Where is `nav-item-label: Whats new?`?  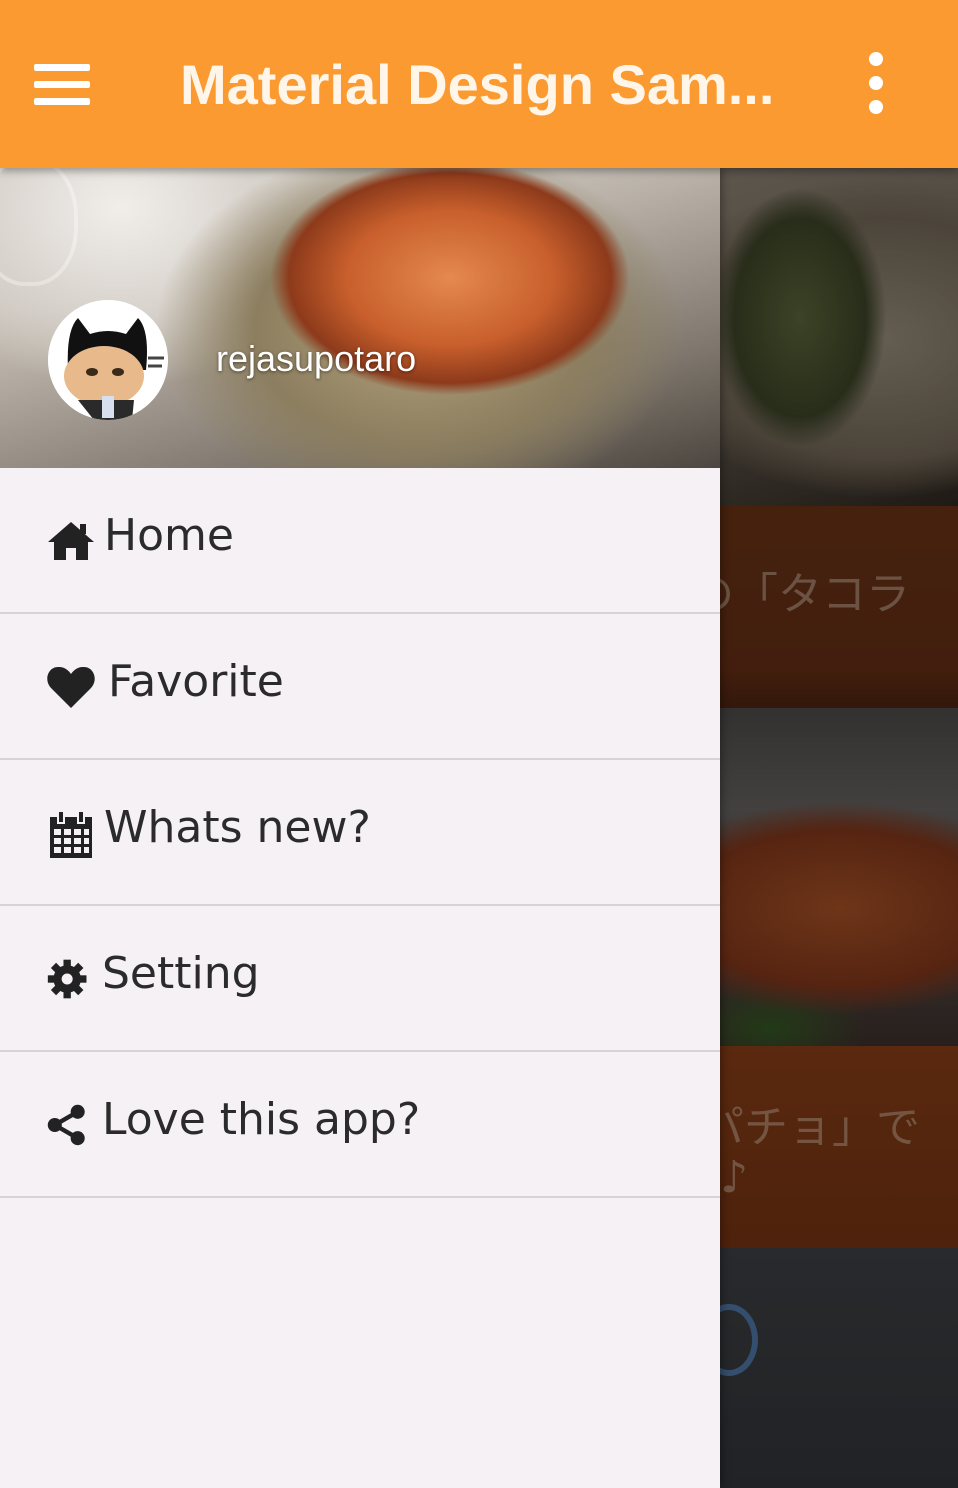 nav-item-label: Whats new? is located at coordinates (237, 827).